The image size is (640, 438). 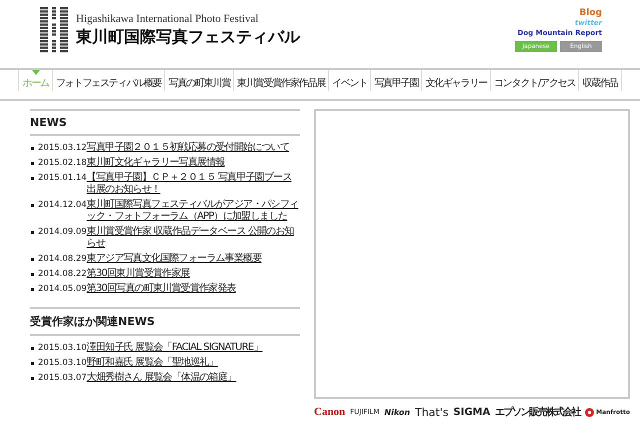 I want to click on news-date: 2014.08.29, so click(x=62, y=259).